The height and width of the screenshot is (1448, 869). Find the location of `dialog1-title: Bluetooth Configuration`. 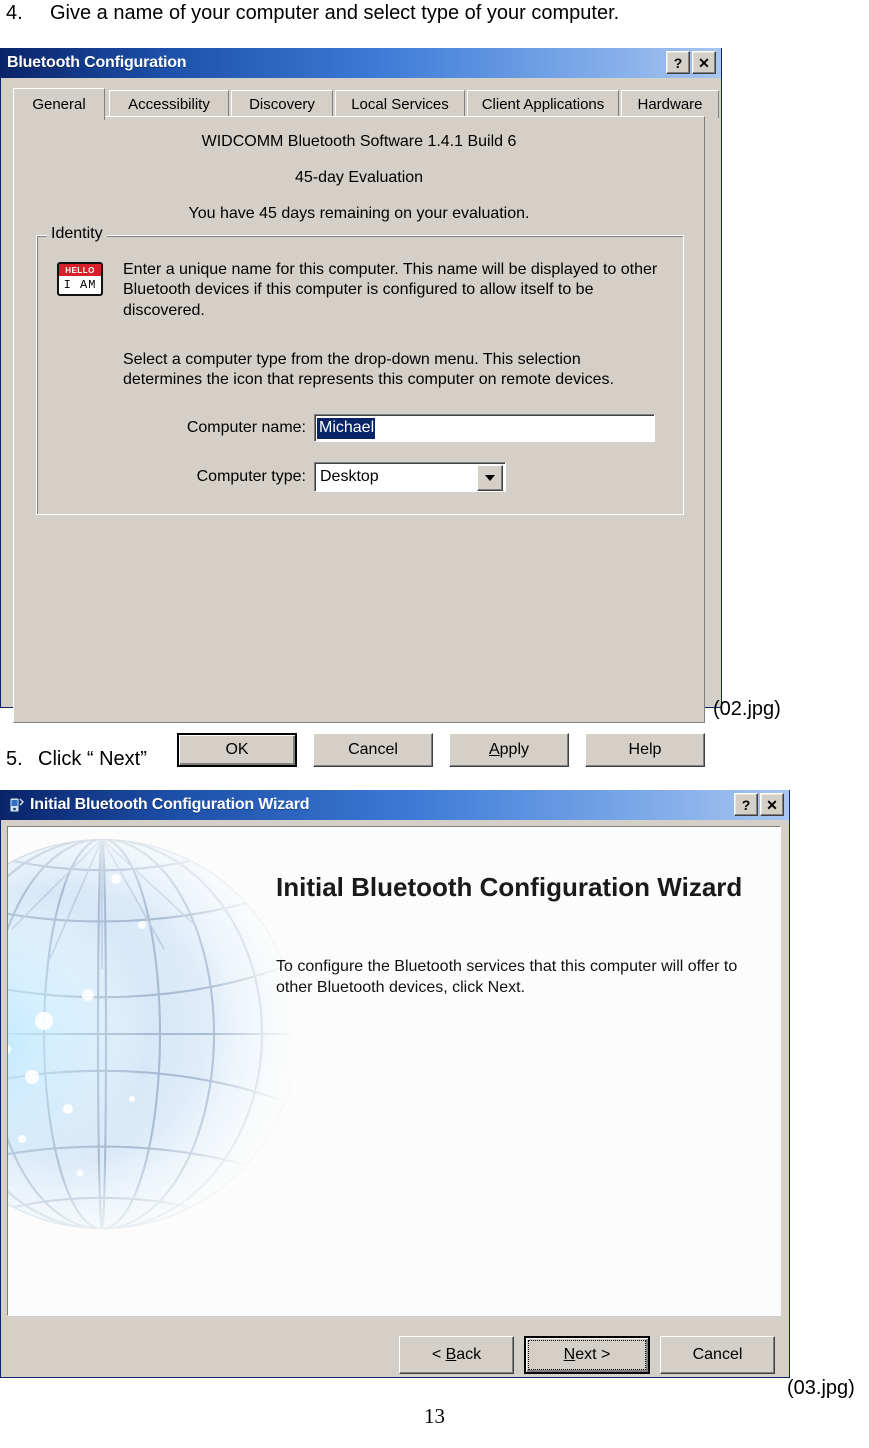

dialog1-title: Bluetooth Configuration is located at coordinates (97, 62).